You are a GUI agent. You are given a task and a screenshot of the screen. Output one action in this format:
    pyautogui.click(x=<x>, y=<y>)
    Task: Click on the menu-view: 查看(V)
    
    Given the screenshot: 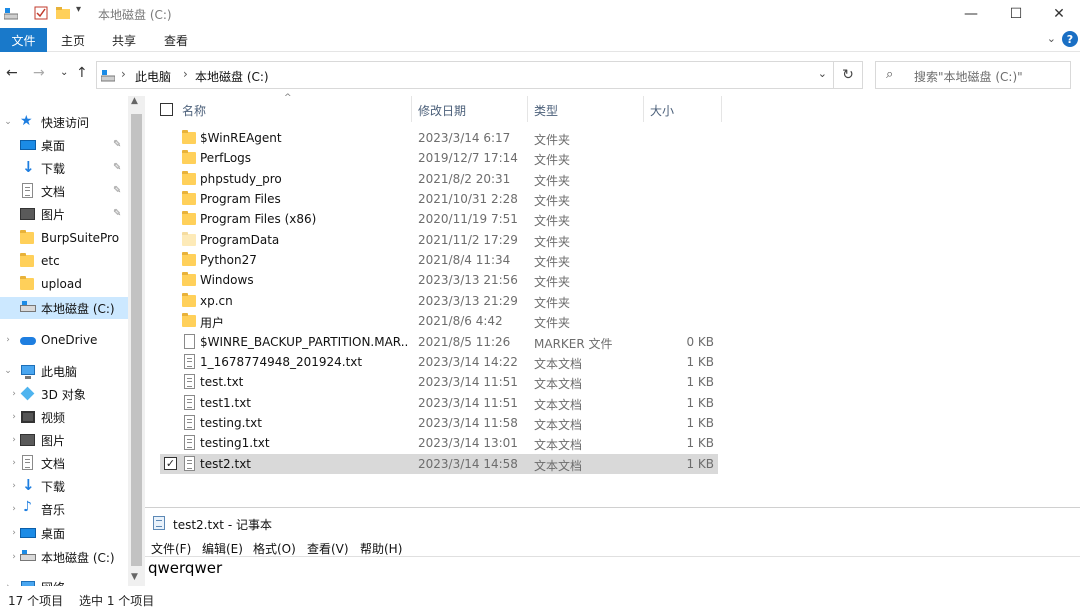 What is the action you would take?
    pyautogui.click(x=328, y=548)
    